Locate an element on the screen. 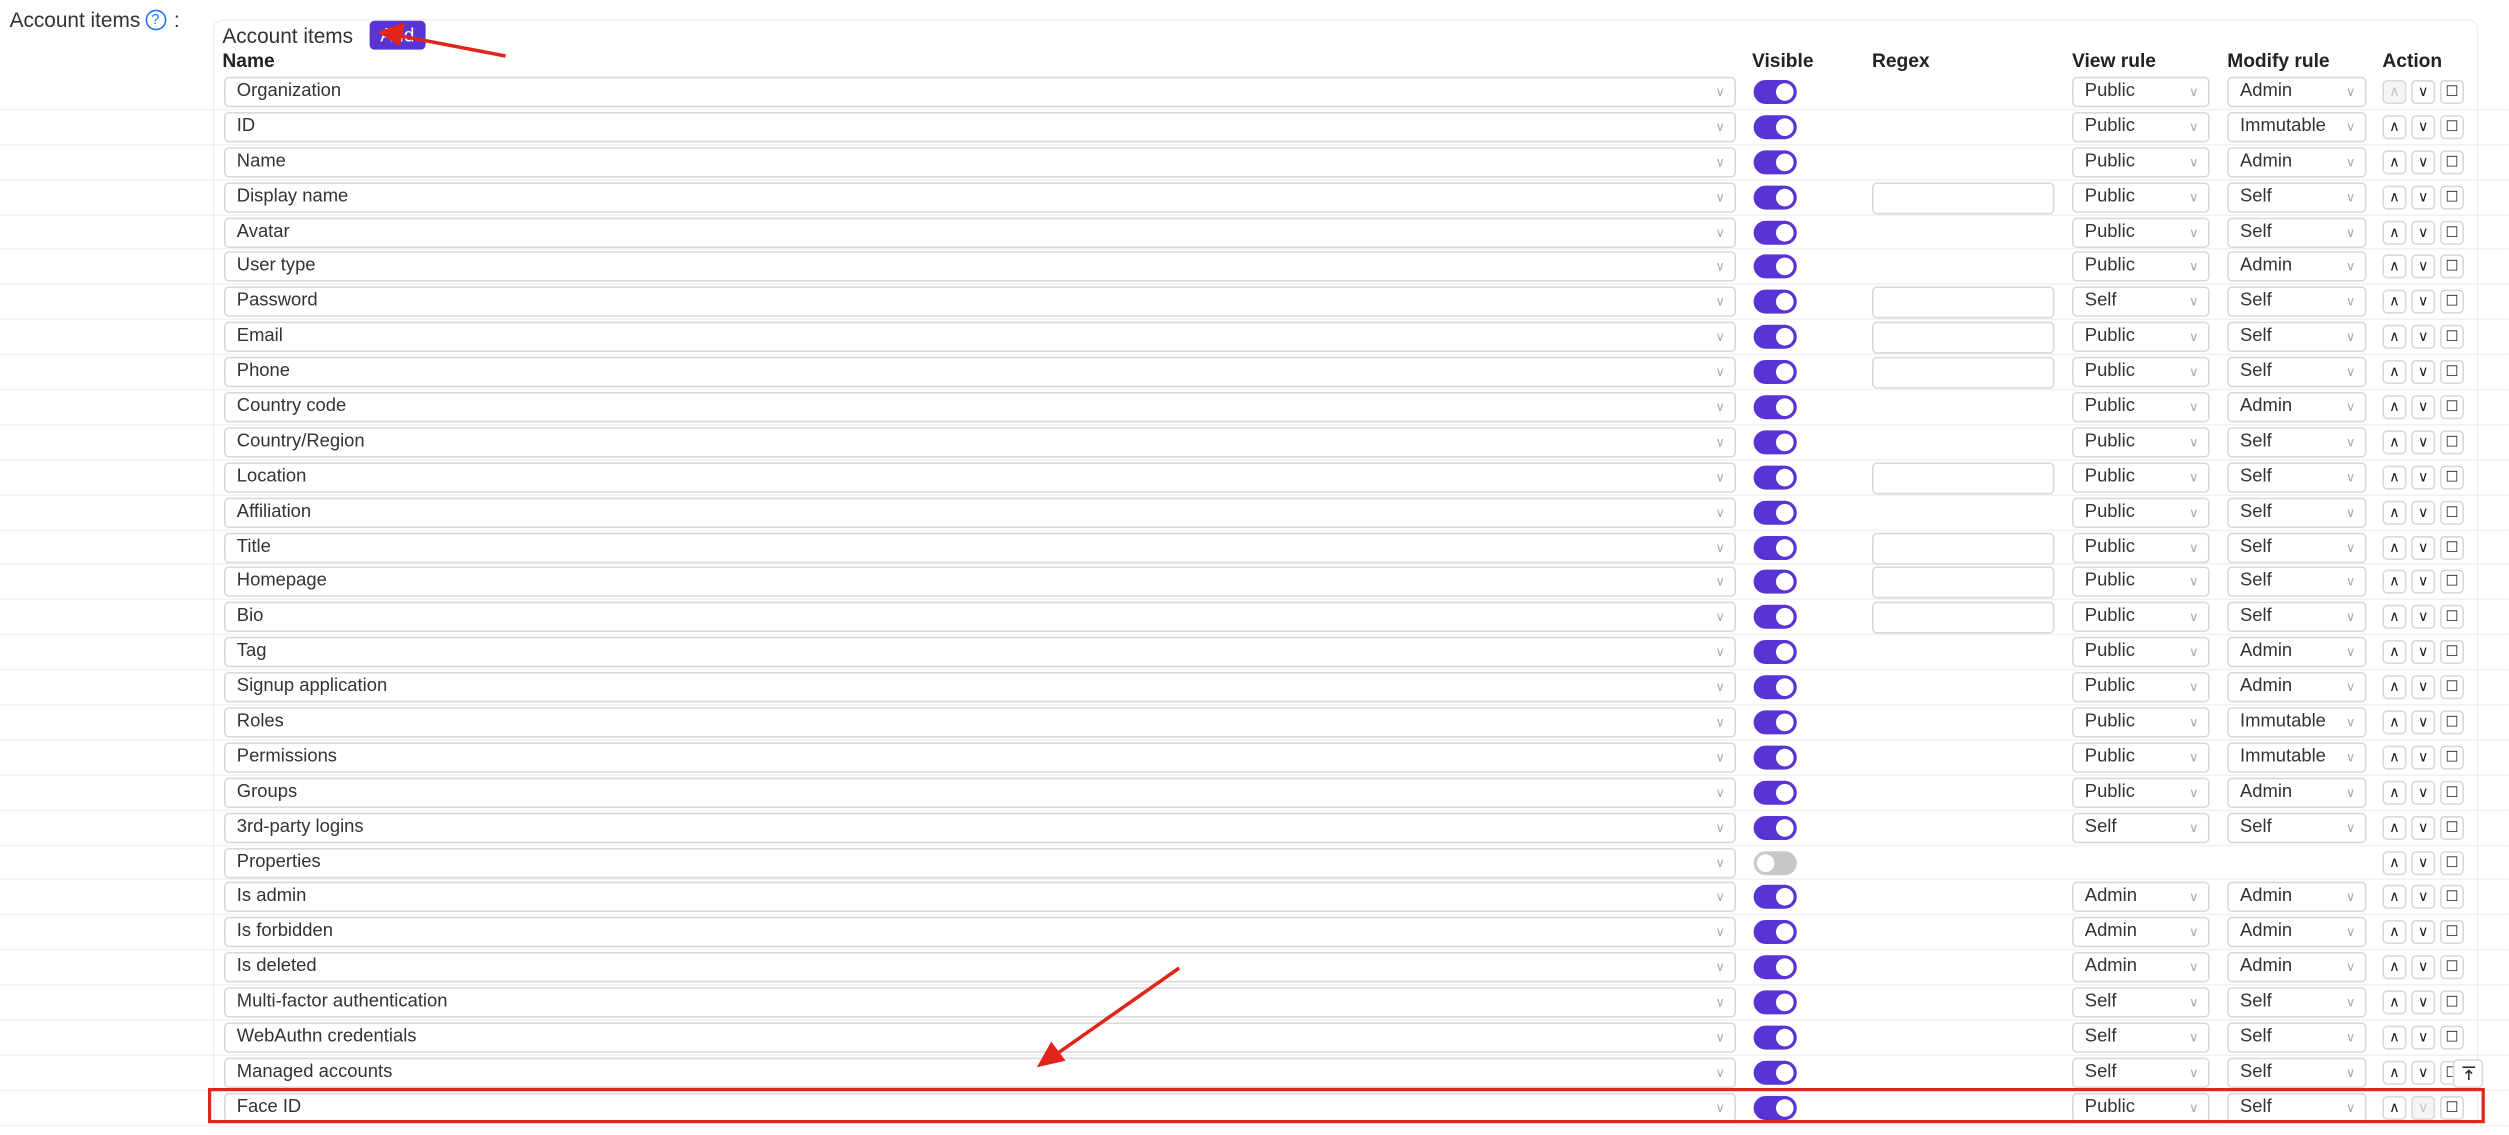  name-select: Managed accounts ∨ is located at coordinates (980, 1072).